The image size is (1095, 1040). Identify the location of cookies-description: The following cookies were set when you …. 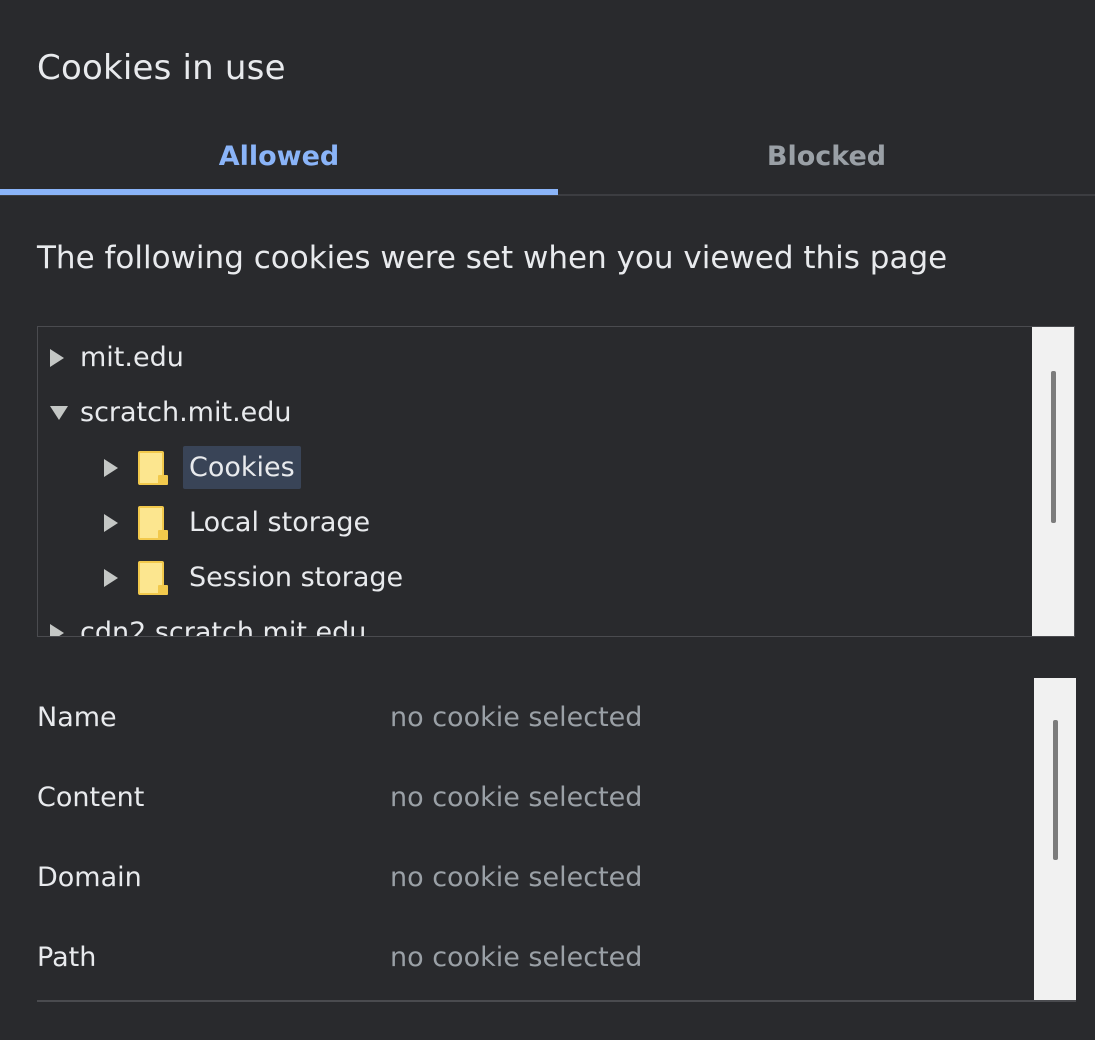
(492, 258).